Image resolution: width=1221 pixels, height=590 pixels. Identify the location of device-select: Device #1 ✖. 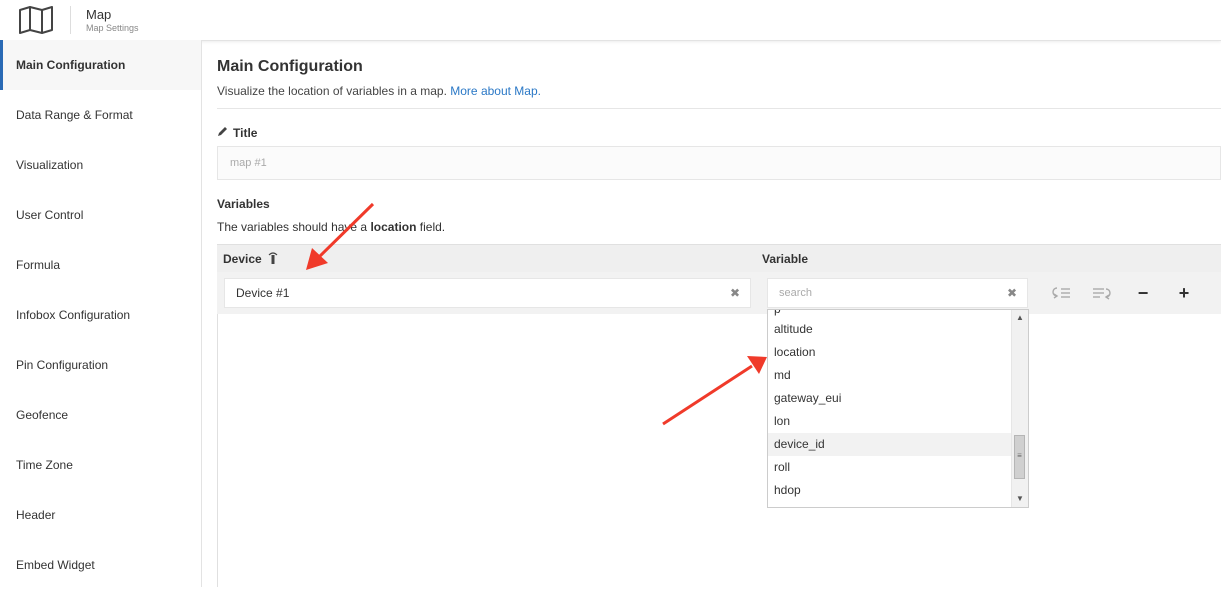
(487, 293).